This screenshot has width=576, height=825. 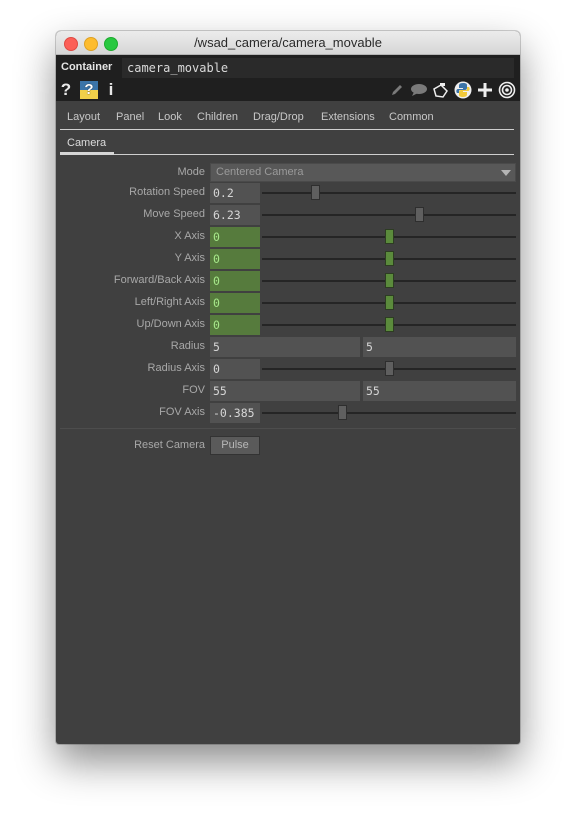 What do you see at coordinates (287, 129) in the screenshot?
I see `tabs-divider` at bounding box center [287, 129].